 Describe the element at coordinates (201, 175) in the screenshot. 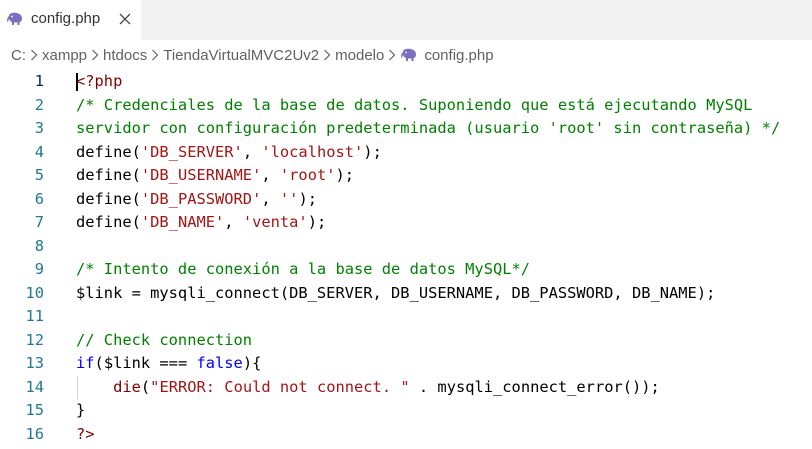

I see `code-token: 'DB_USERNAME'` at that location.